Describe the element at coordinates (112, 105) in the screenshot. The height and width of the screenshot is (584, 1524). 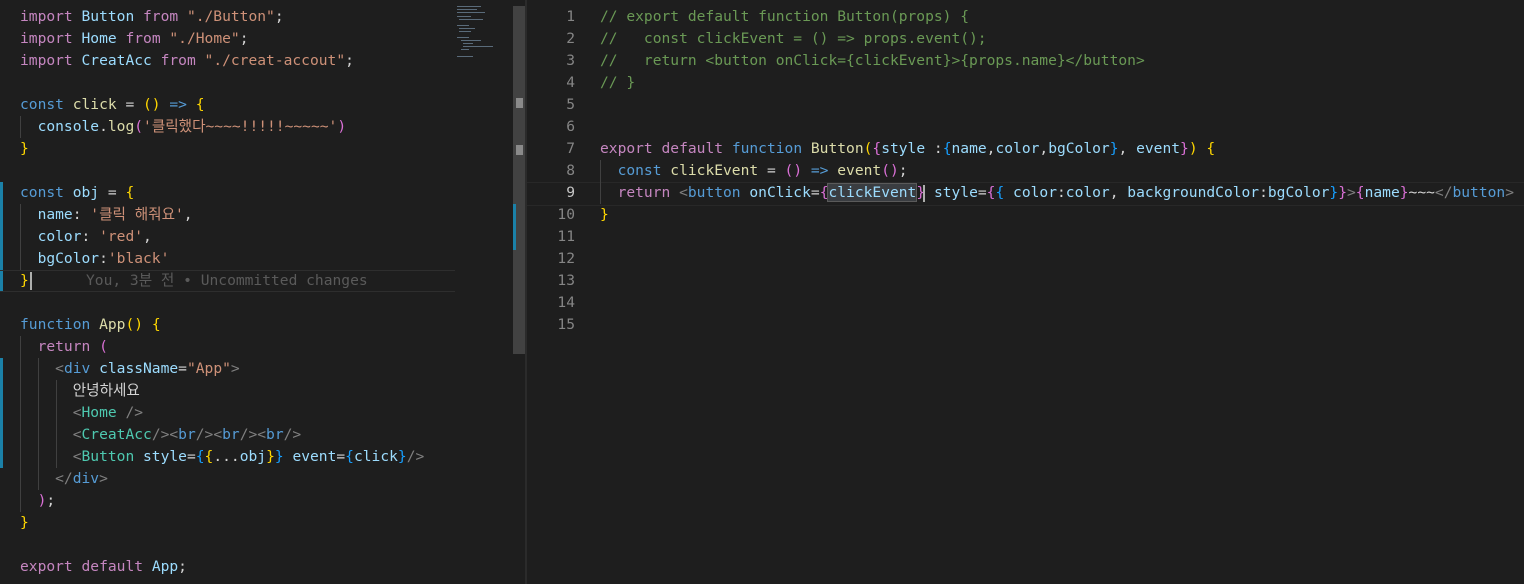
I see `code-line: const click = () => {` at that location.